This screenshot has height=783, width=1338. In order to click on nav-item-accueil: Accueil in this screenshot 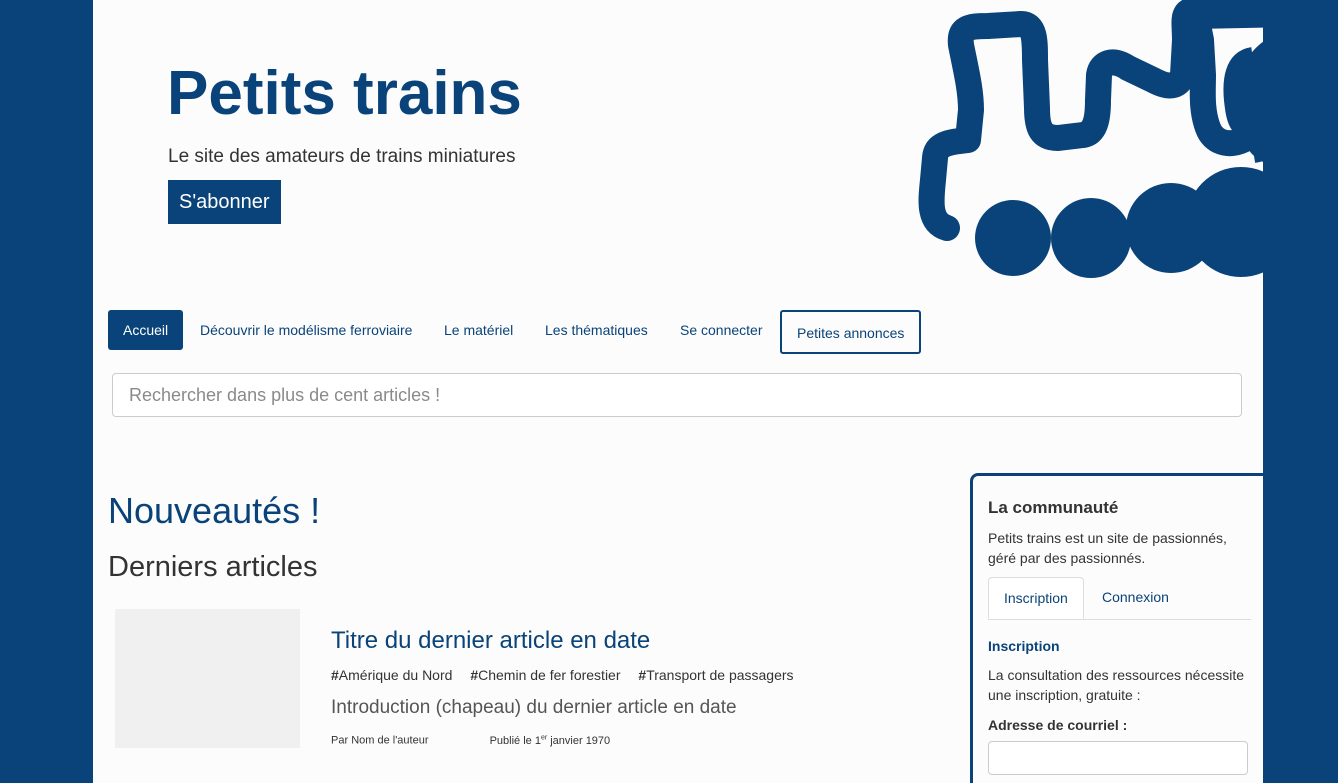, I will do `click(146, 330)`.